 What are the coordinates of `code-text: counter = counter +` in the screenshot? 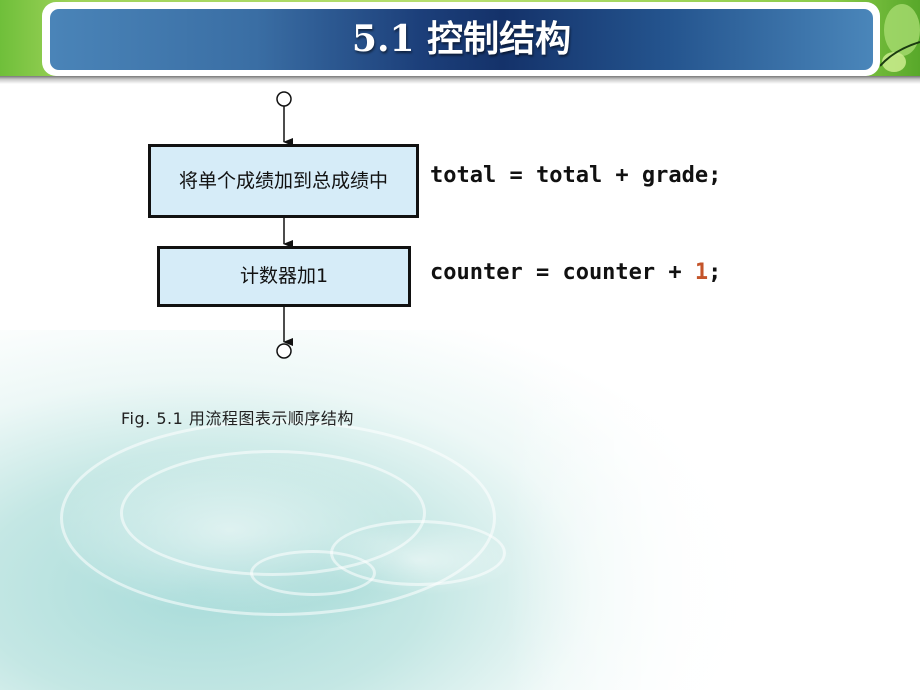 It's located at (562, 272).